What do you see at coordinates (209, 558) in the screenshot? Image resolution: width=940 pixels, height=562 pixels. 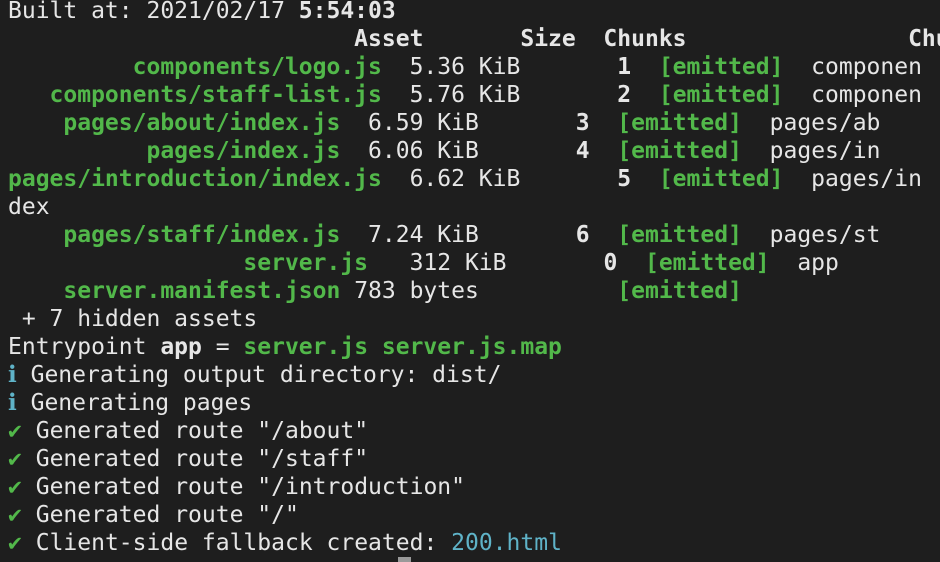 I see `prompt-line` at bounding box center [209, 558].